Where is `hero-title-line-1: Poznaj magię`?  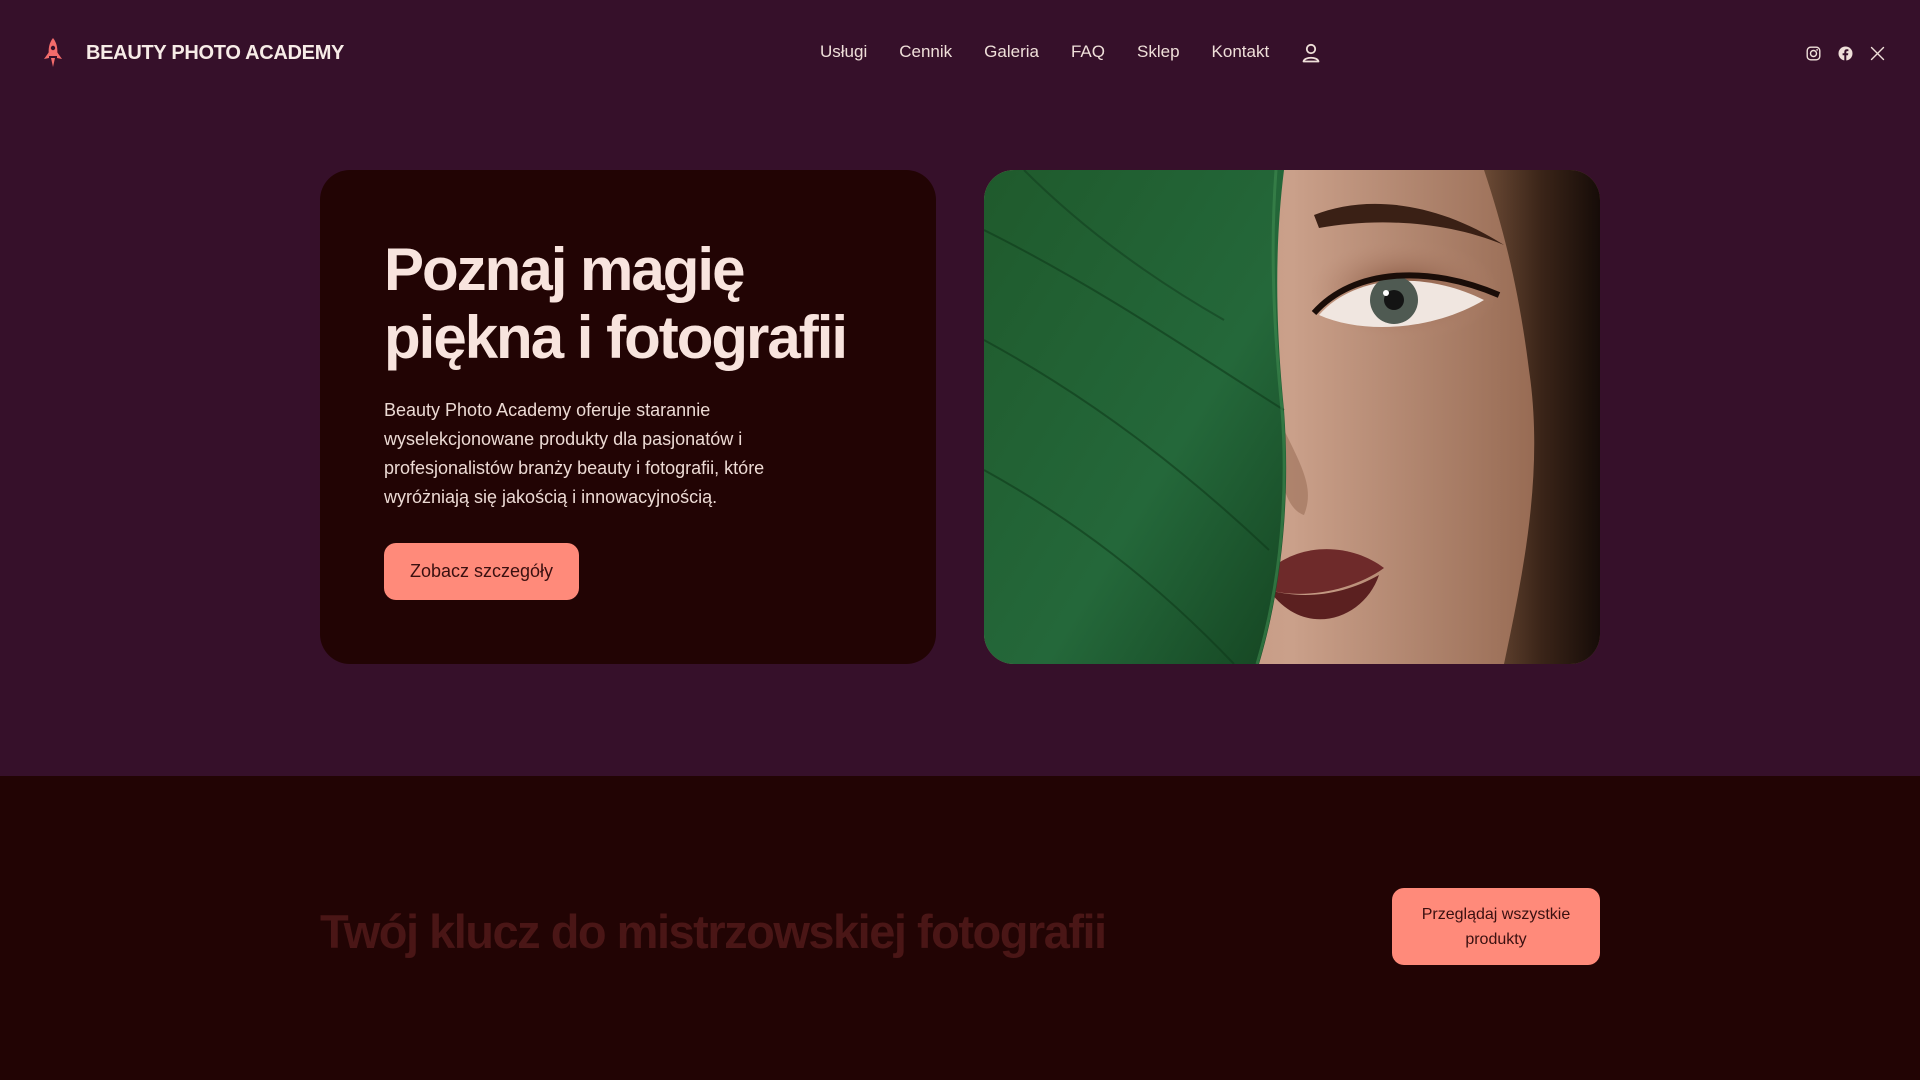 hero-title-line-1: Poznaj magię is located at coordinates (564, 269).